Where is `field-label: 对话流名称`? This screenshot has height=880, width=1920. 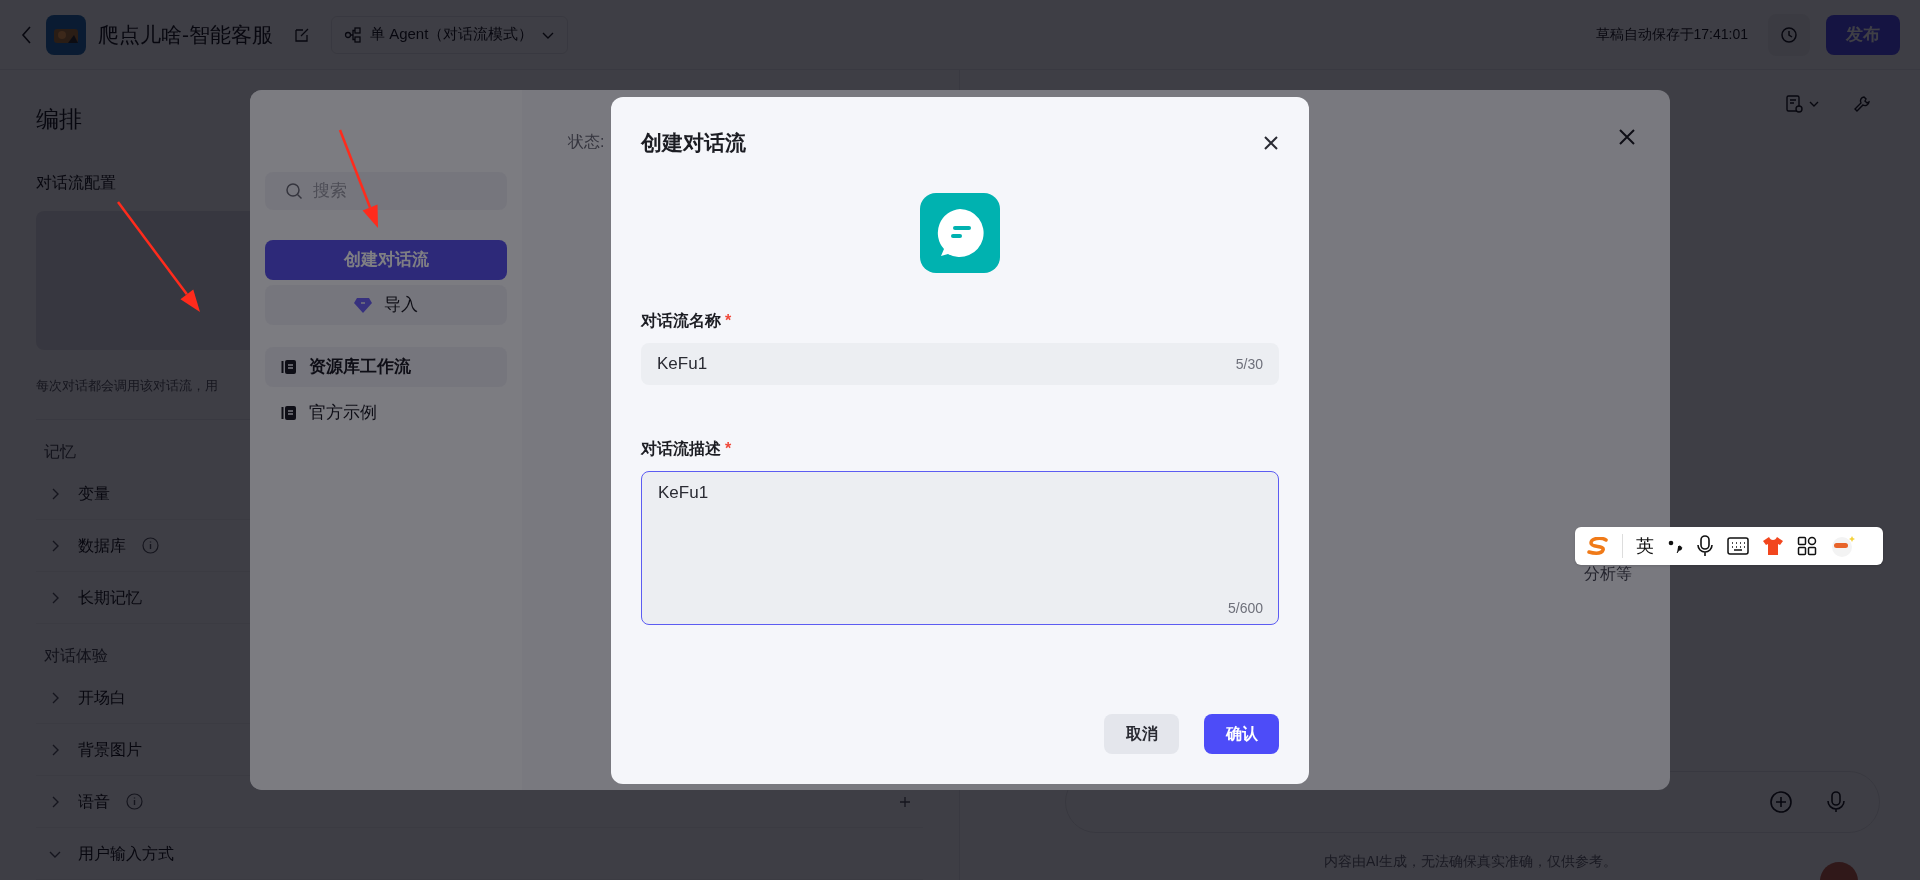 field-label: 对话流名称 is located at coordinates (681, 320).